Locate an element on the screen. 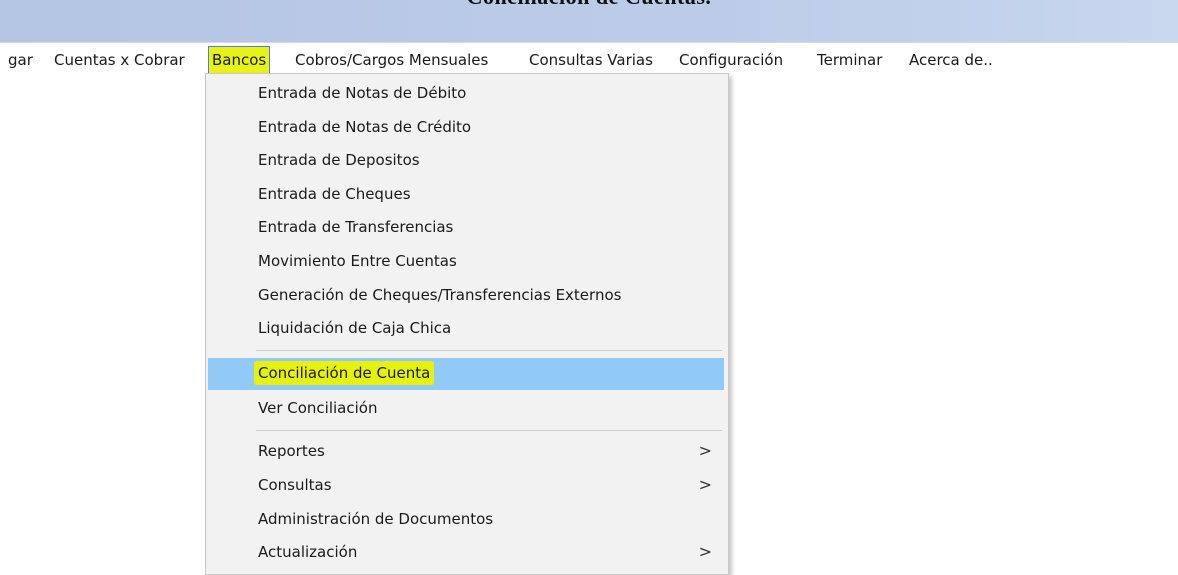 The width and height of the screenshot is (1178, 575). menu-item-label: Entrada de Depositos is located at coordinates (339, 160).